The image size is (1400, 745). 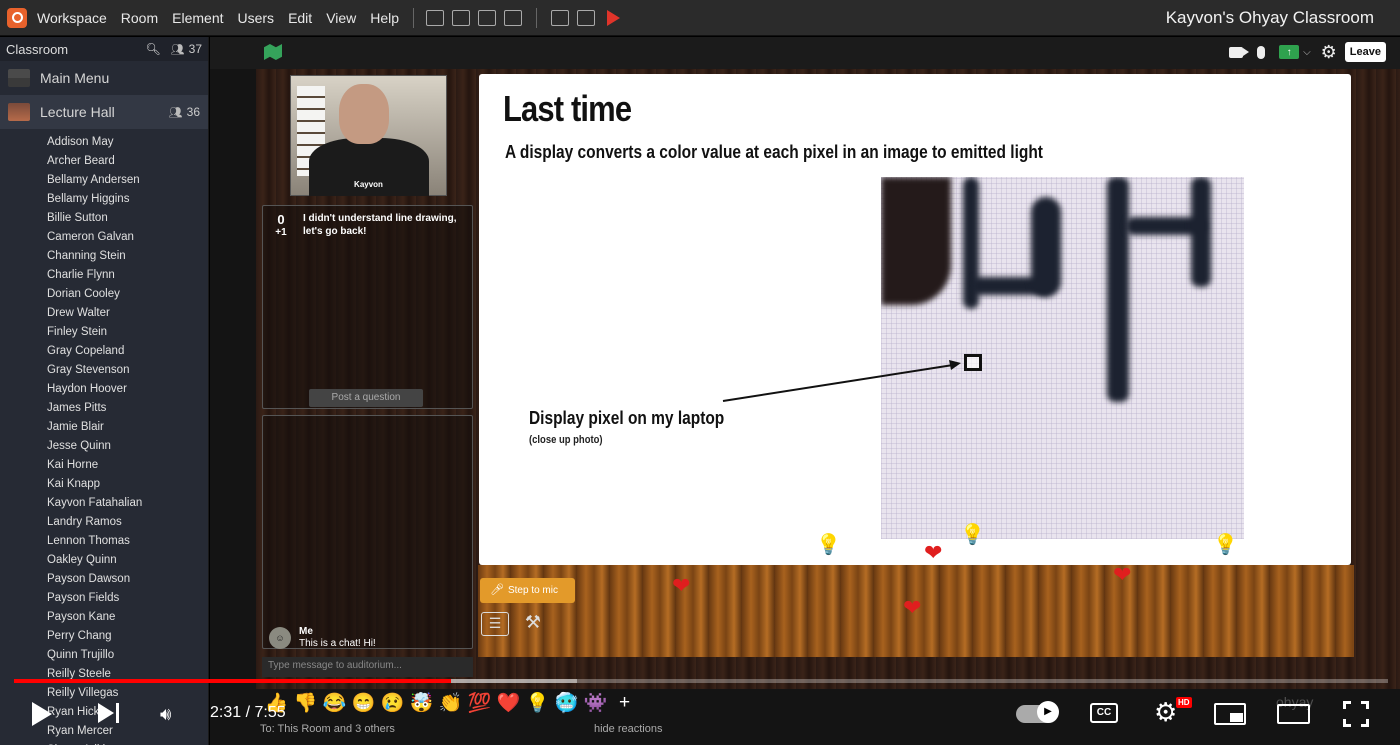 What do you see at coordinates (197, 18) in the screenshot?
I see `menu-element: Element` at bounding box center [197, 18].